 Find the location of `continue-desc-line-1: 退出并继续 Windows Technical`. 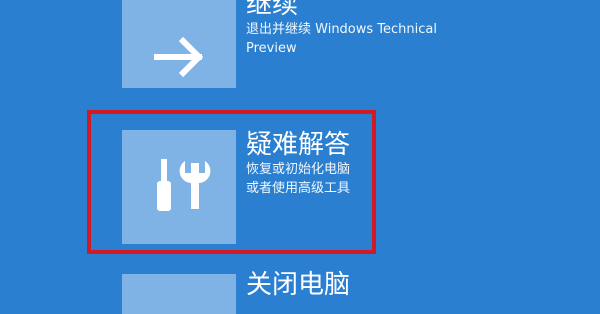

continue-desc-line-1: 退出并继续 Windows Technical is located at coordinates (341, 29).